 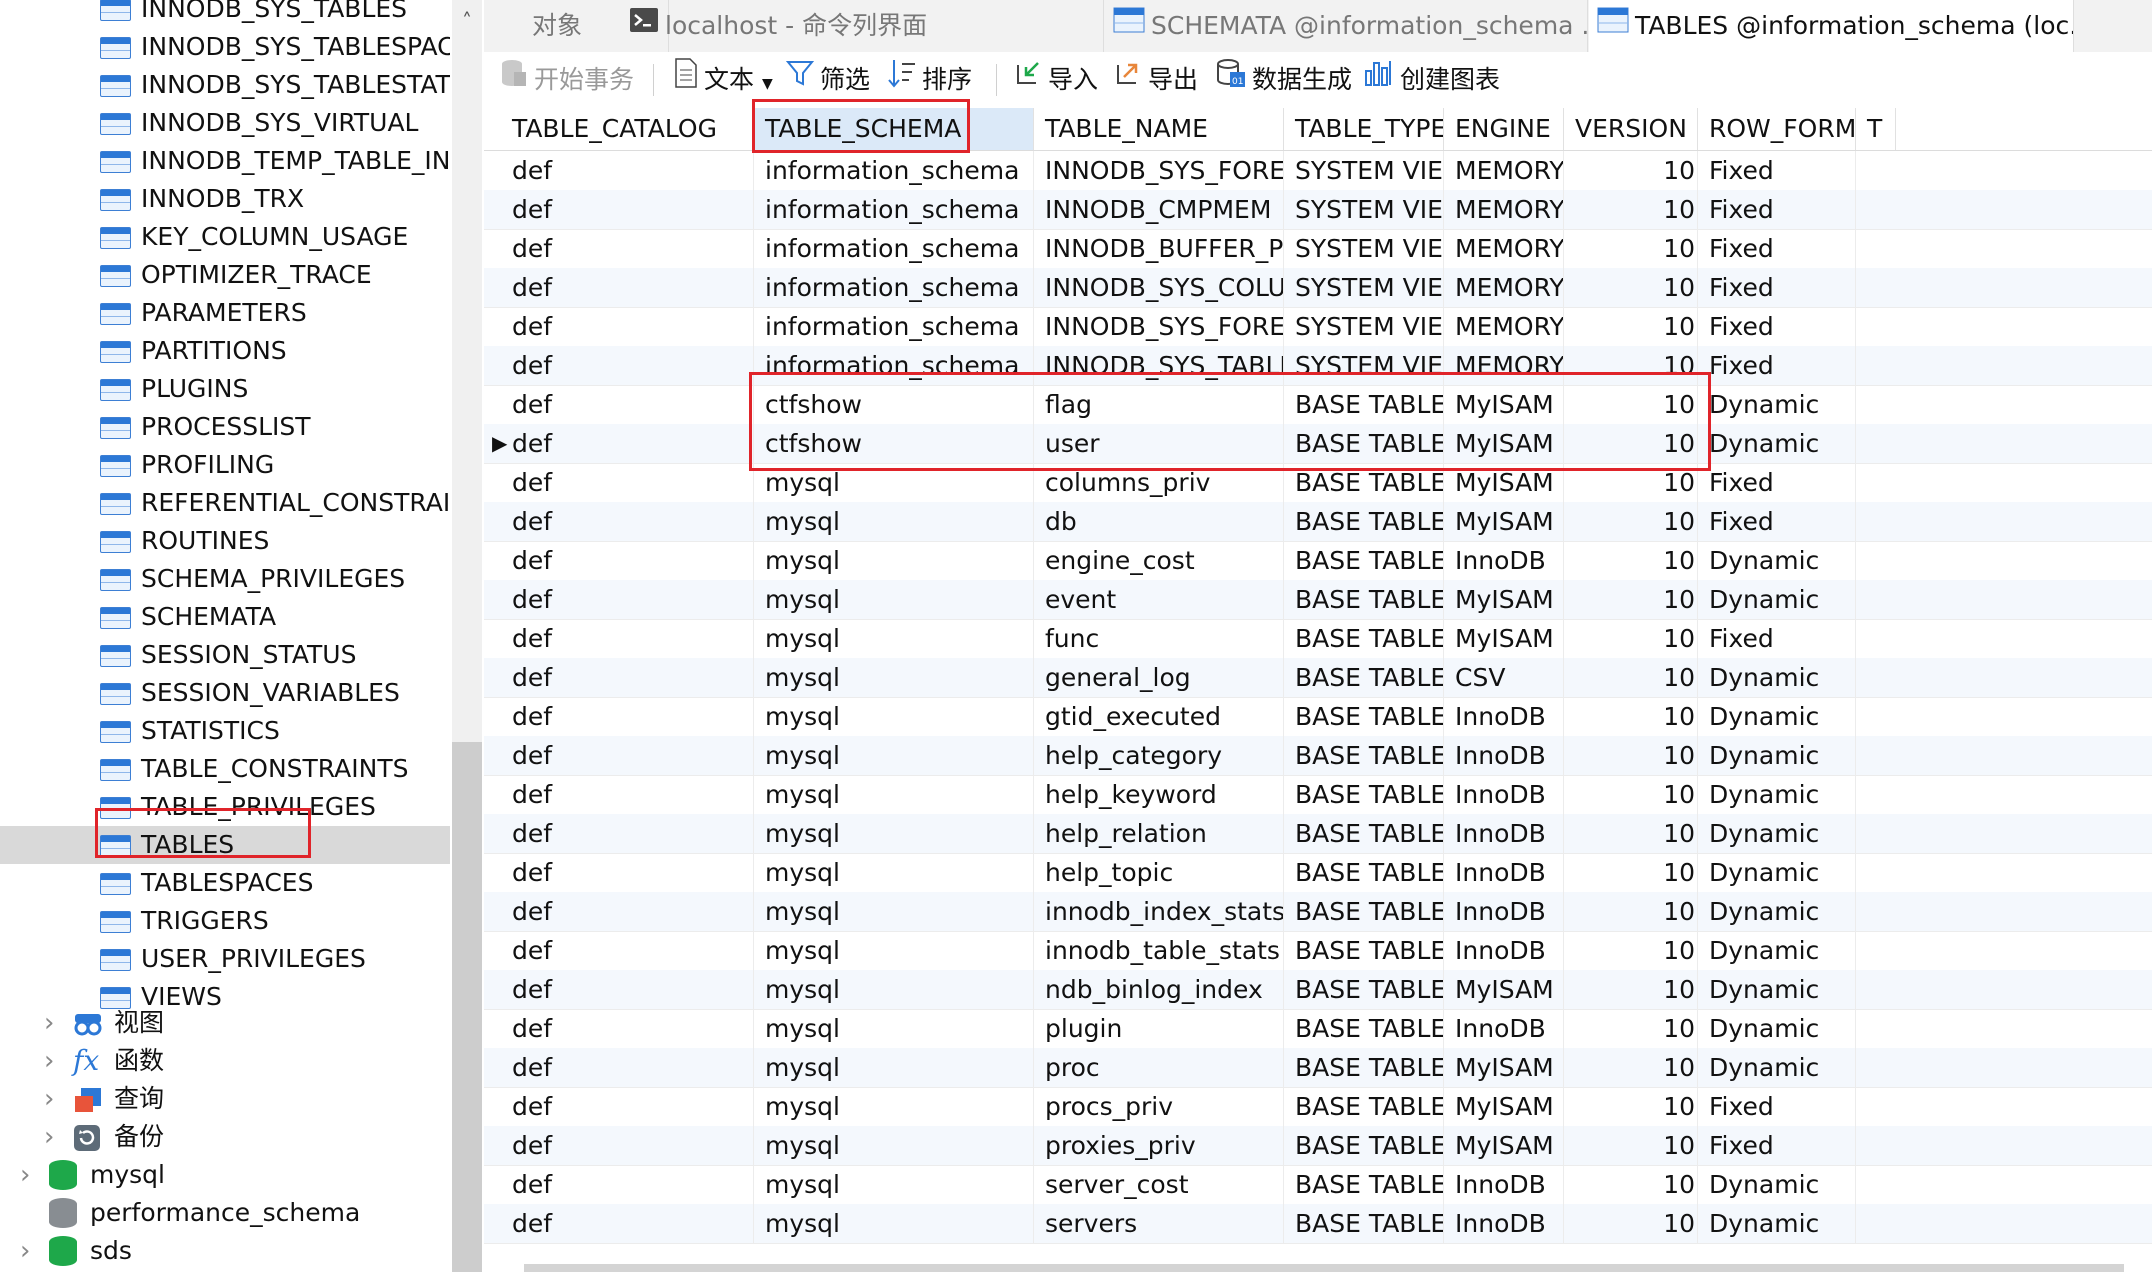 I want to click on table-row: def mysql func BASE TABLE MyISAM 10 Fixed, so click(x=1318, y=639).